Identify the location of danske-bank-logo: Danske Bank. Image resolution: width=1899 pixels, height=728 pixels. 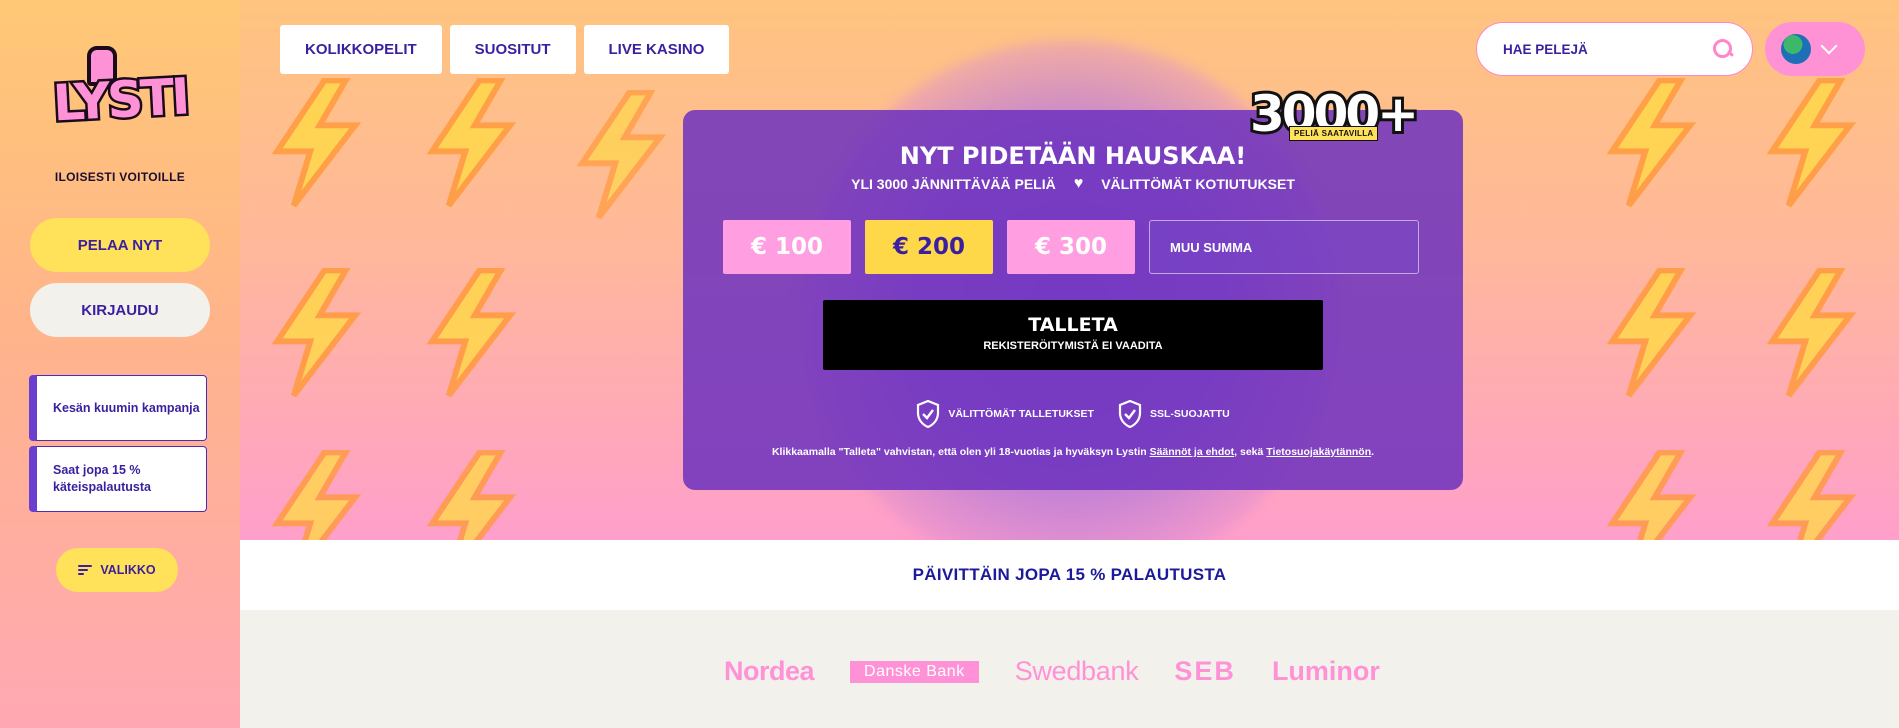
(914, 671).